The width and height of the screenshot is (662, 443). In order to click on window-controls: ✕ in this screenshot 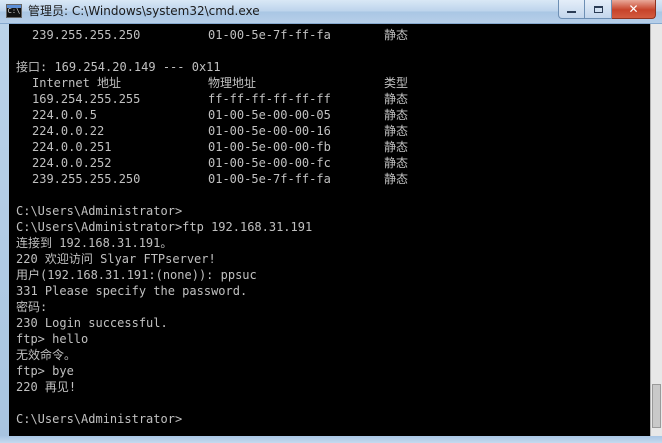, I will do `click(607, 10)`.